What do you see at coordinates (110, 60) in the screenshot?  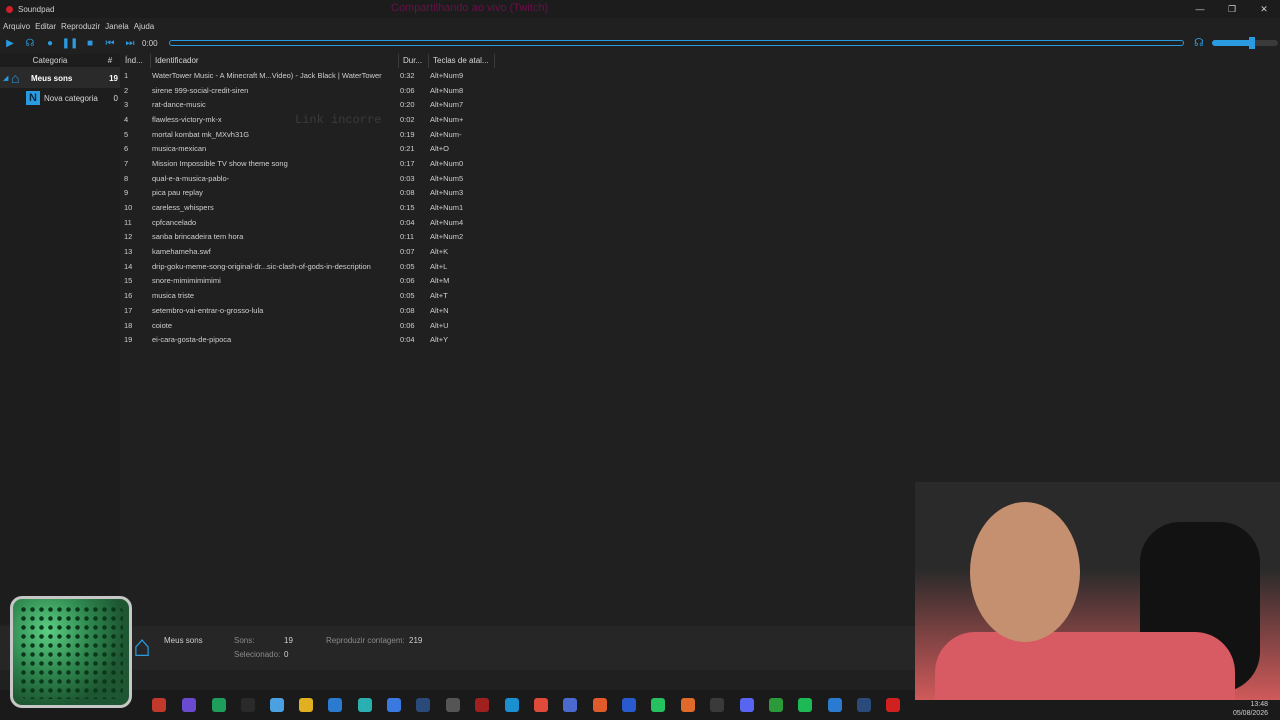 I see `count-header: #` at bounding box center [110, 60].